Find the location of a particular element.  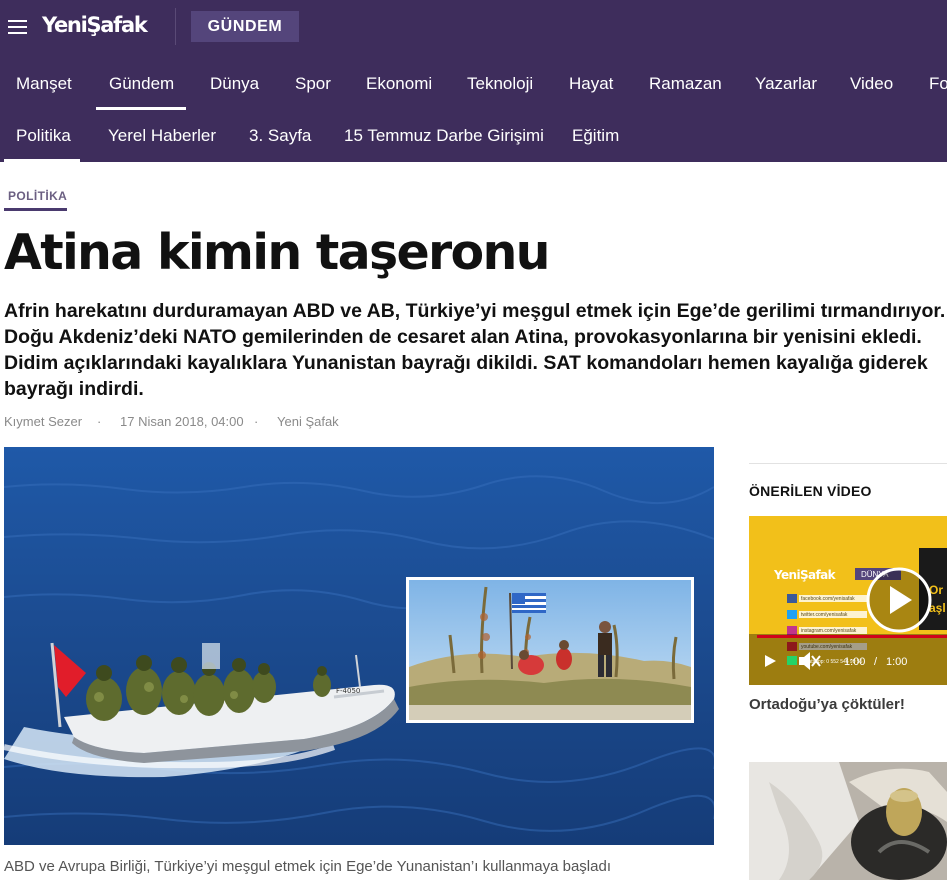

site-logo: YeniŞafak is located at coordinates (95, 25).